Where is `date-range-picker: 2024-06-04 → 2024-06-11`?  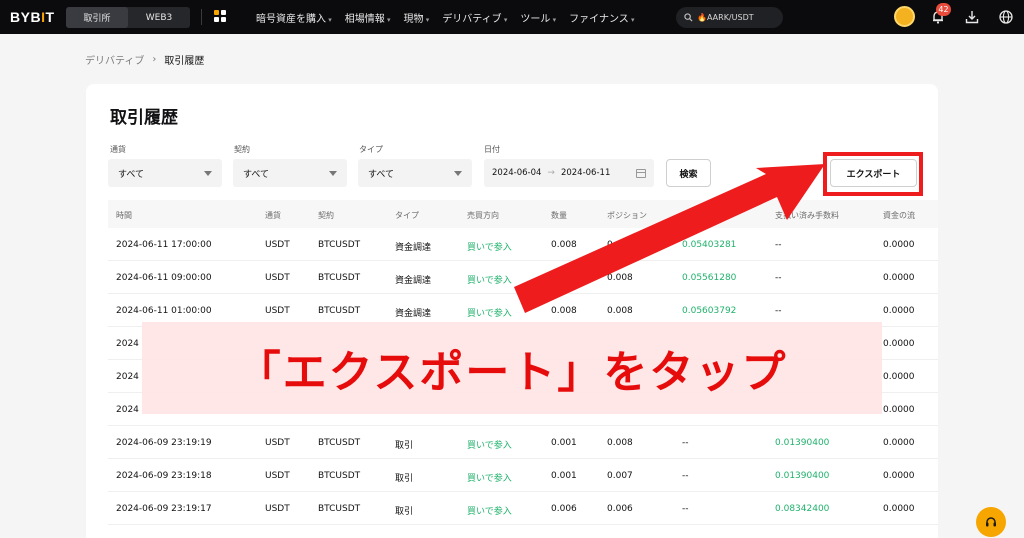
date-range-picker: 2024-06-04 → 2024-06-11 is located at coordinates (569, 173).